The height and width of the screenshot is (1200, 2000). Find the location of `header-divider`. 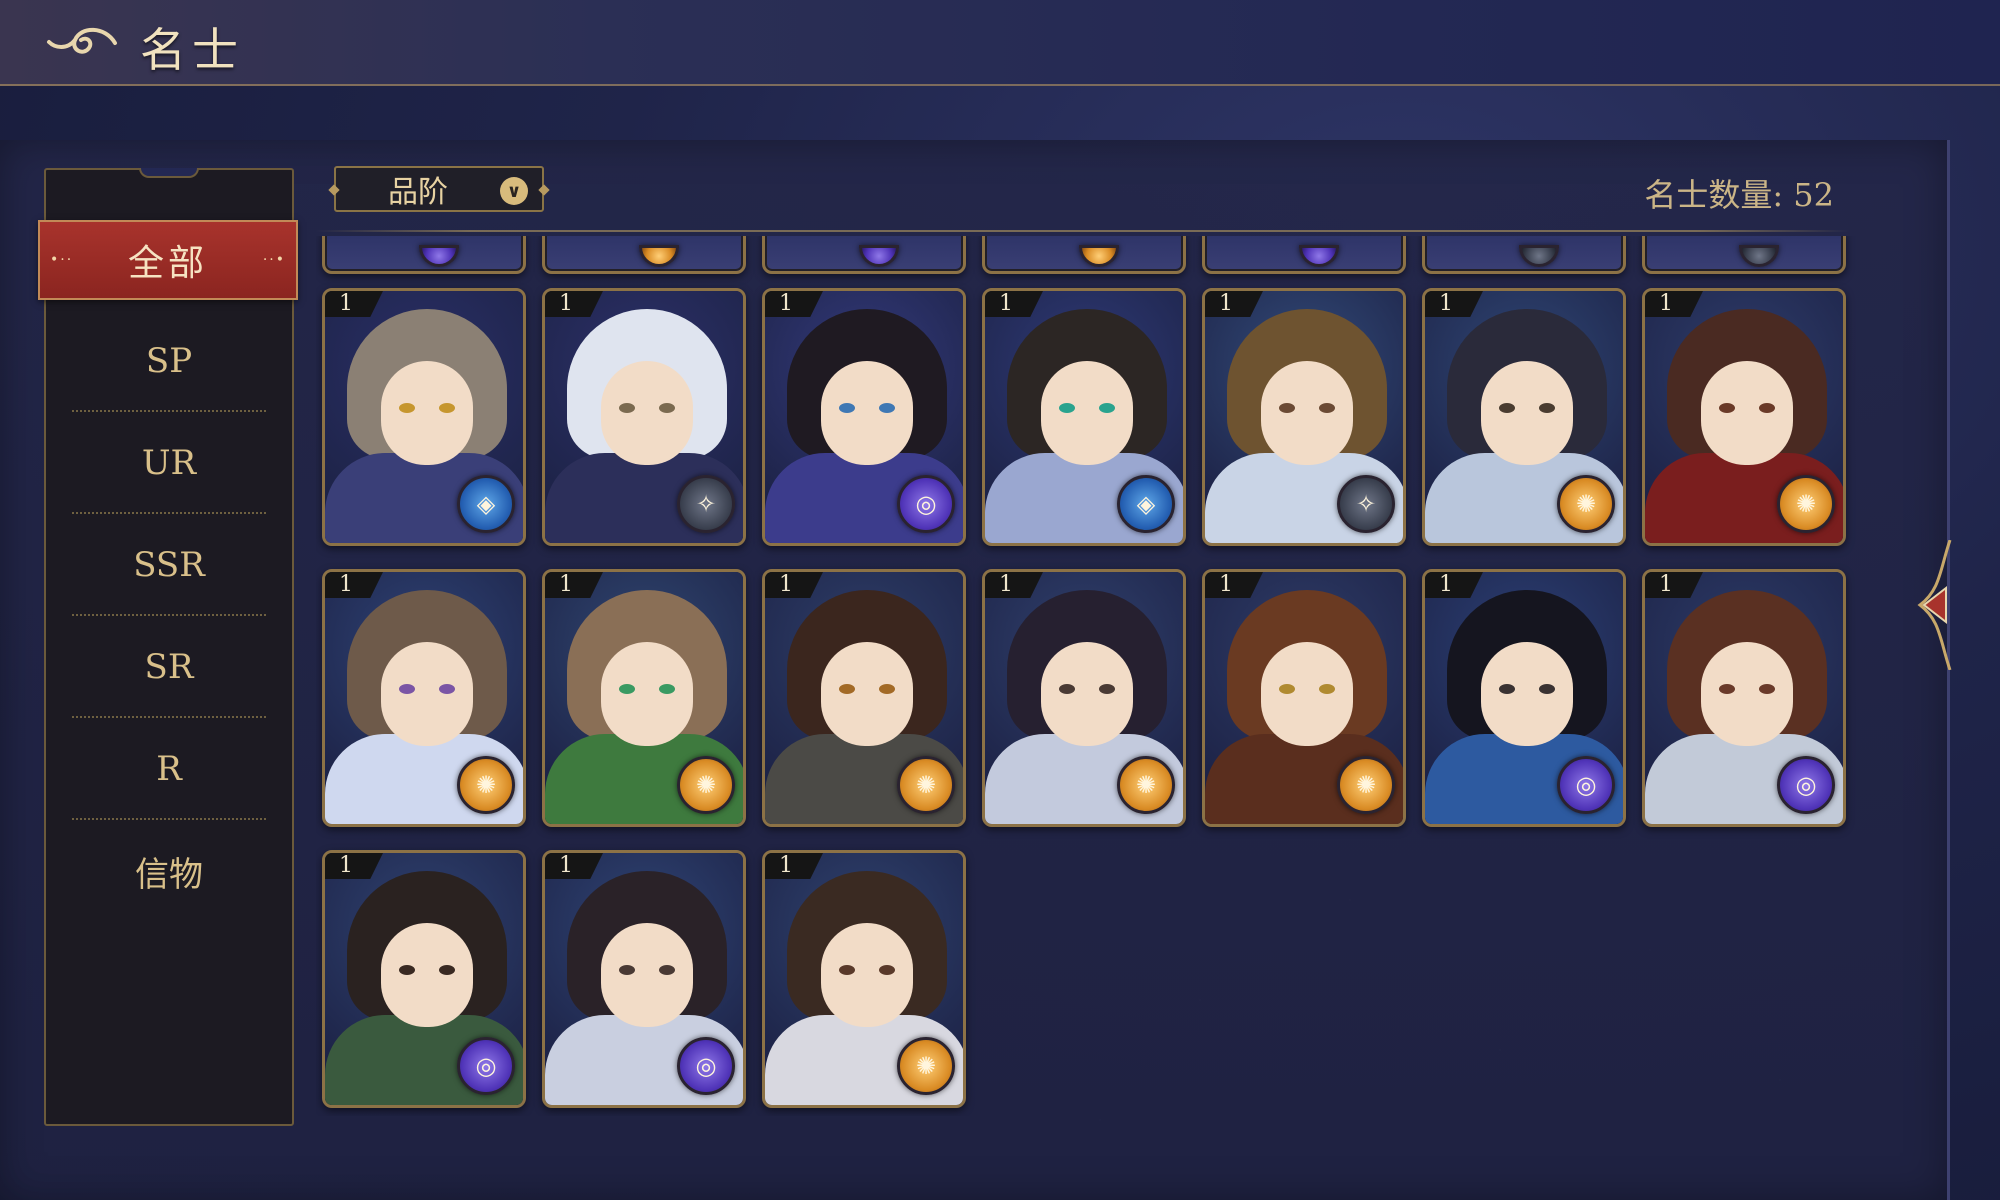

header-divider is located at coordinates (1083, 231).